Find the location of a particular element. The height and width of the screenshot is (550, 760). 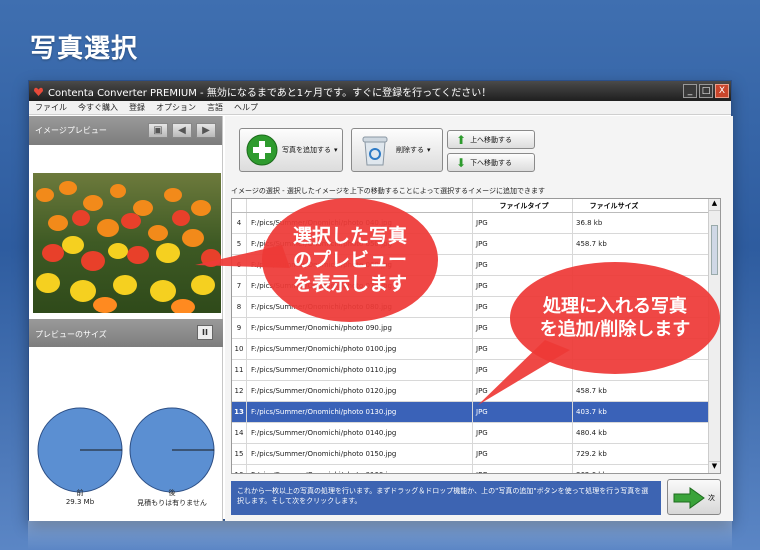

move-down-label: 下へ移動する is located at coordinates (491, 162).